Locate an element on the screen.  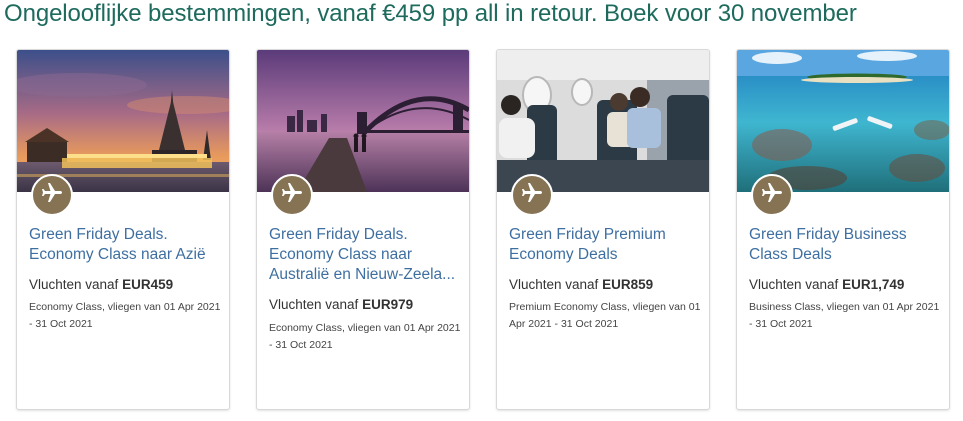
bangkok-temple-image is located at coordinates (123, 121).